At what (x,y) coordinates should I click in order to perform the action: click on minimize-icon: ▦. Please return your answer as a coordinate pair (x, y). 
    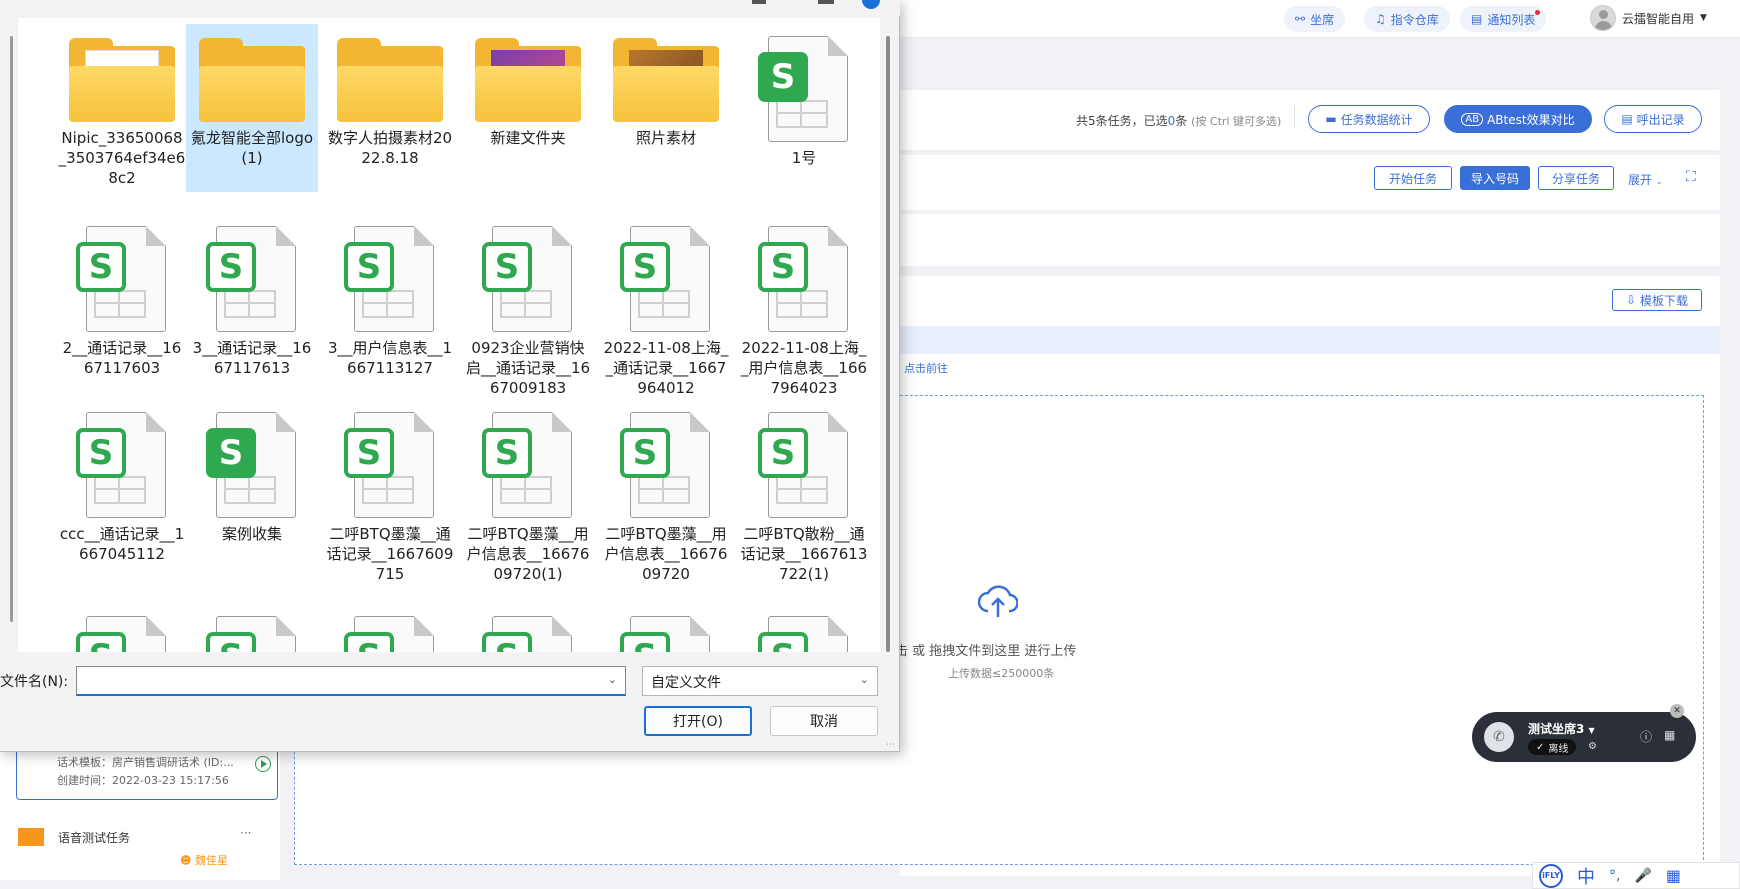
    Looking at the image, I should click on (1669, 735).